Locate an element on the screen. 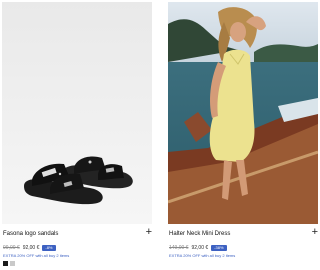 This screenshot has height=270, width=320. product-name: Halter Neck Mini Dress is located at coordinates (199, 234).